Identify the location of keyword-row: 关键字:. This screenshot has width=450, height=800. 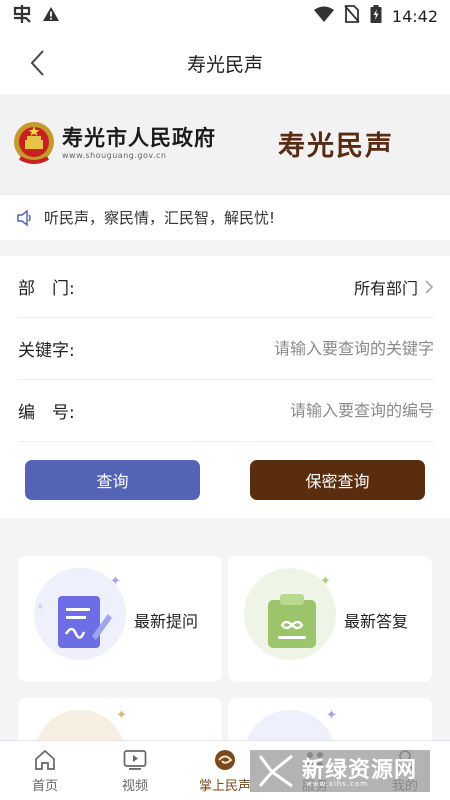
(226, 349).